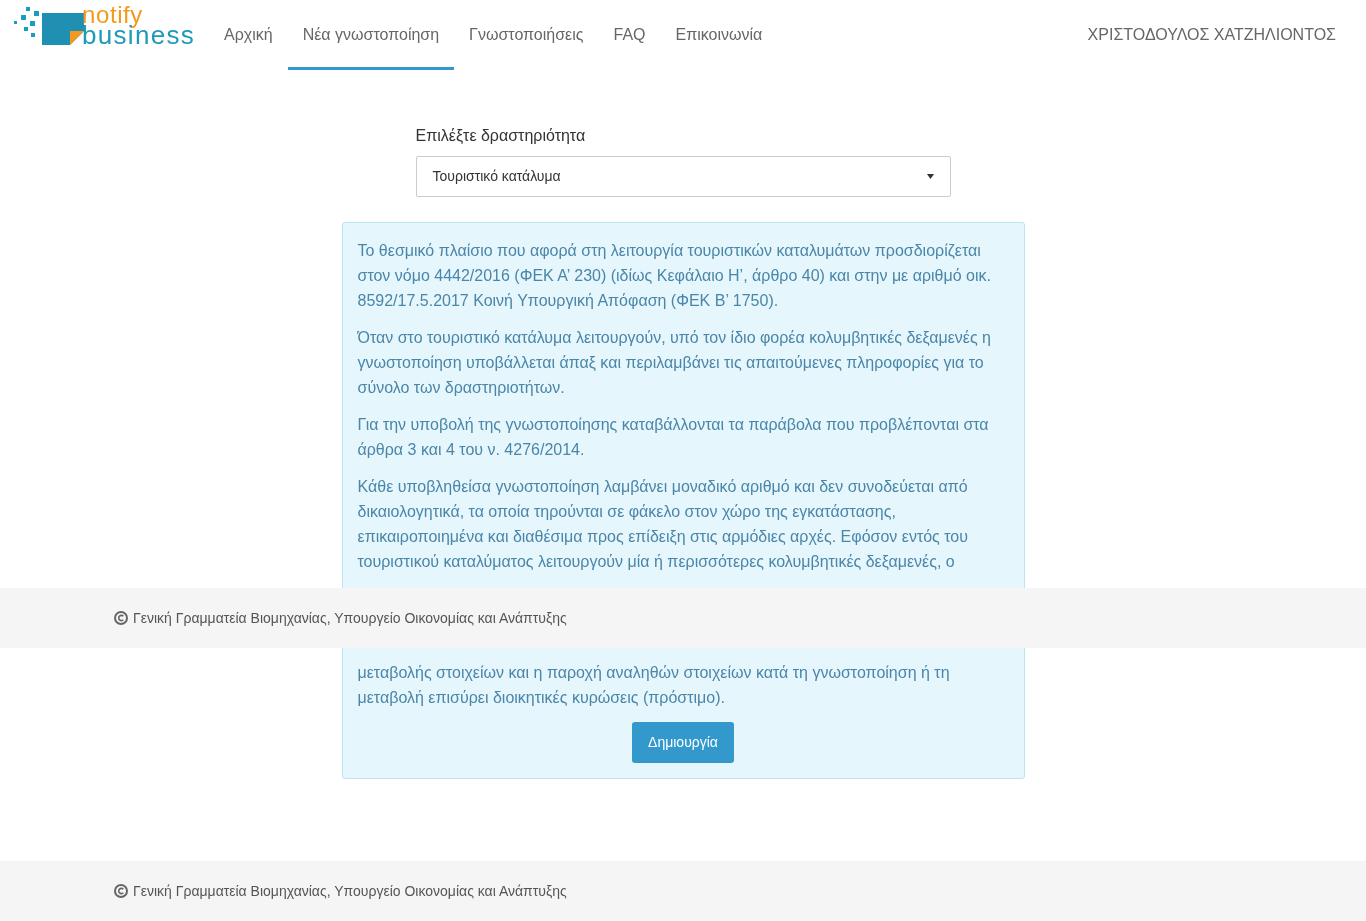 The width and height of the screenshot is (1366, 921). I want to click on user-name: ΧΡΙΣΤΟΔΟΥΛΟΣ ΧΑΤΖΗΛΙΟΝΤΟΣ, so click(1211, 35).